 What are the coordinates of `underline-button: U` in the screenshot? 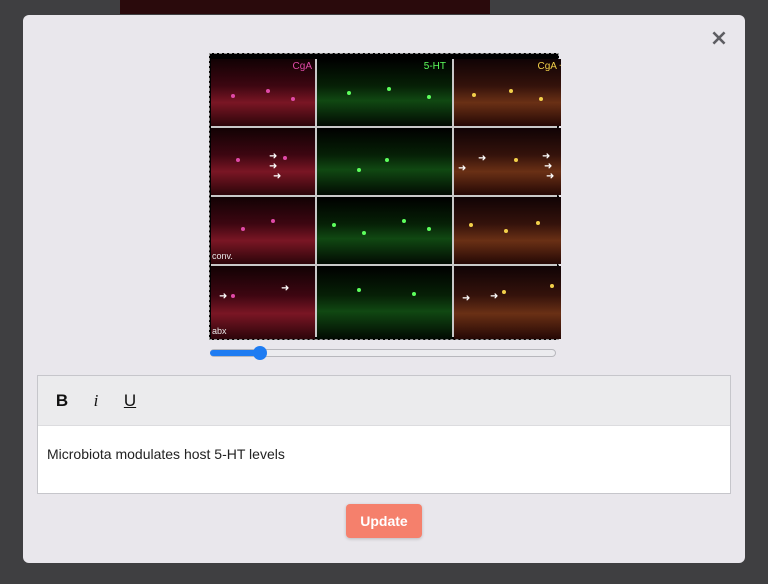 It's located at (130, 401).